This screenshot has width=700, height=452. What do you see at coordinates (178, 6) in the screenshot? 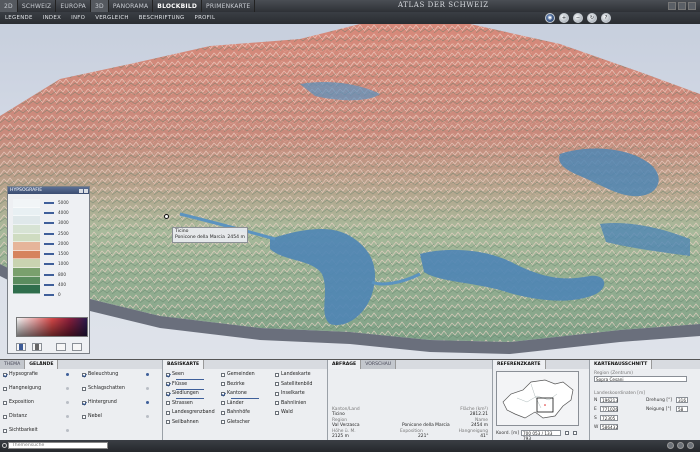
I see `tab-blockbild: BLOCKBILD` at bounding box center [178, 6].